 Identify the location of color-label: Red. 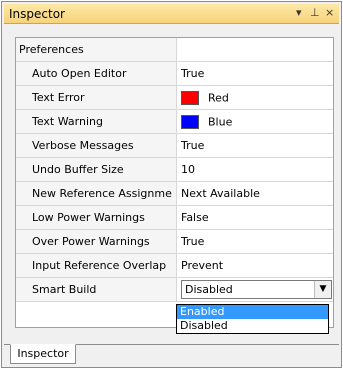
(218, 98).